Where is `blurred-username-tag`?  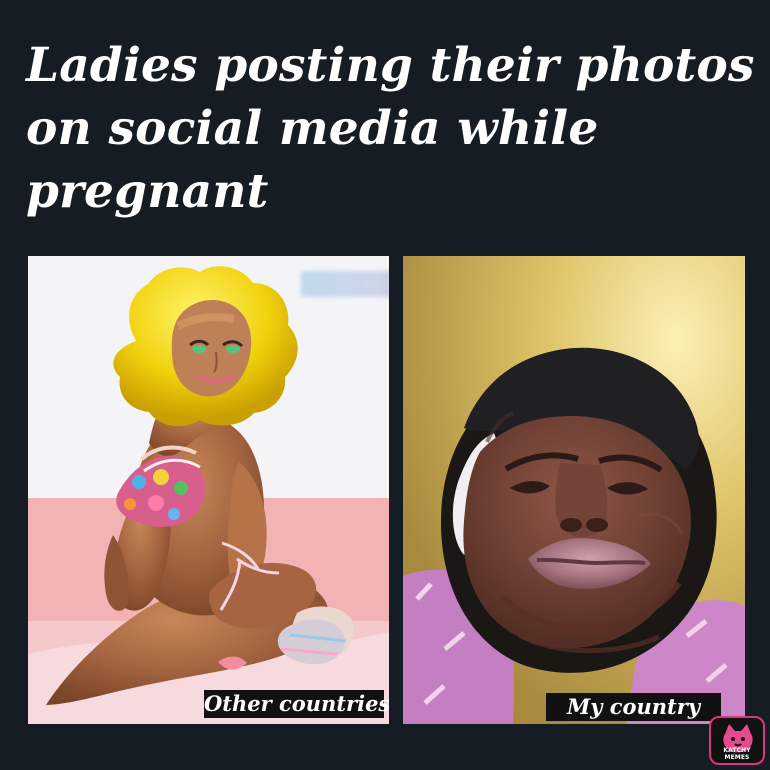
blurred-username-tag is located at coordinates (345, 284).